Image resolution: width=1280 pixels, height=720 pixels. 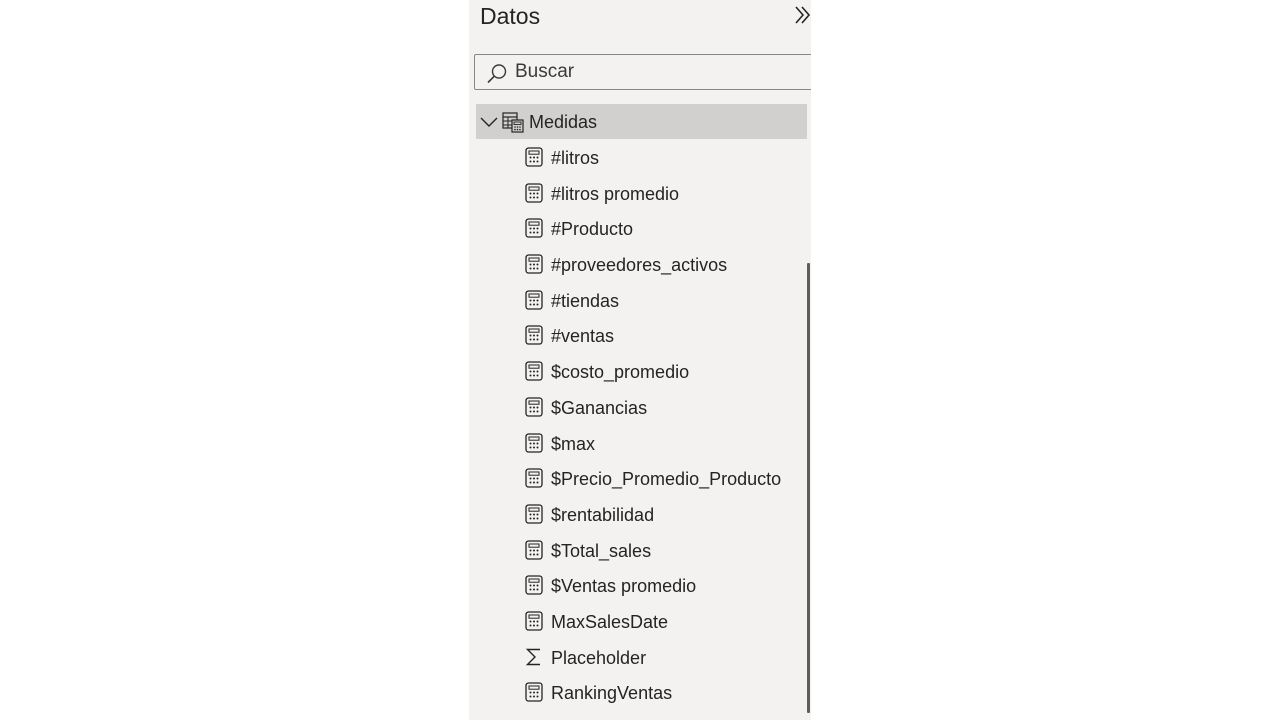 What do you see at coordinates (640, 158) in the screenshot?
I see `list-item: #litros` at bounding box center [640, 158].